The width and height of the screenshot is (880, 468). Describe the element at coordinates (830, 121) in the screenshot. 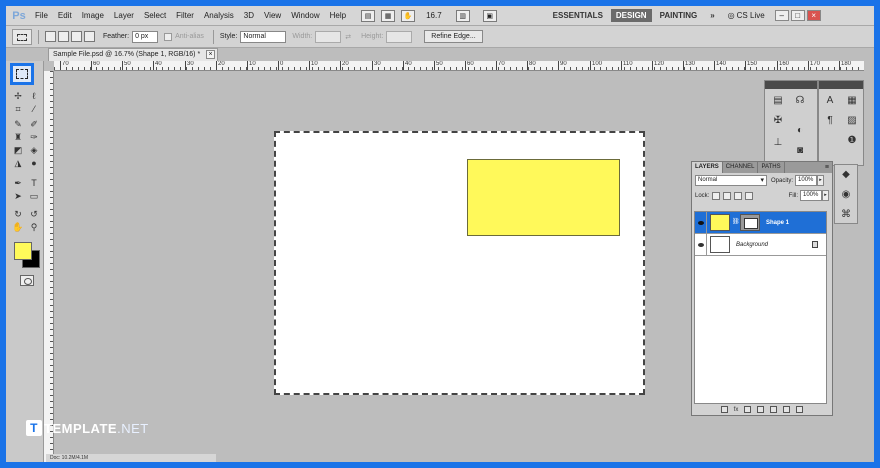

I see `paragraph-panel-icon: ¶` at that location.